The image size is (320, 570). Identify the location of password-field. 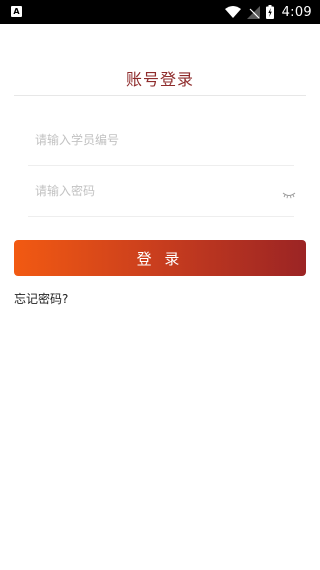
(162, 191).